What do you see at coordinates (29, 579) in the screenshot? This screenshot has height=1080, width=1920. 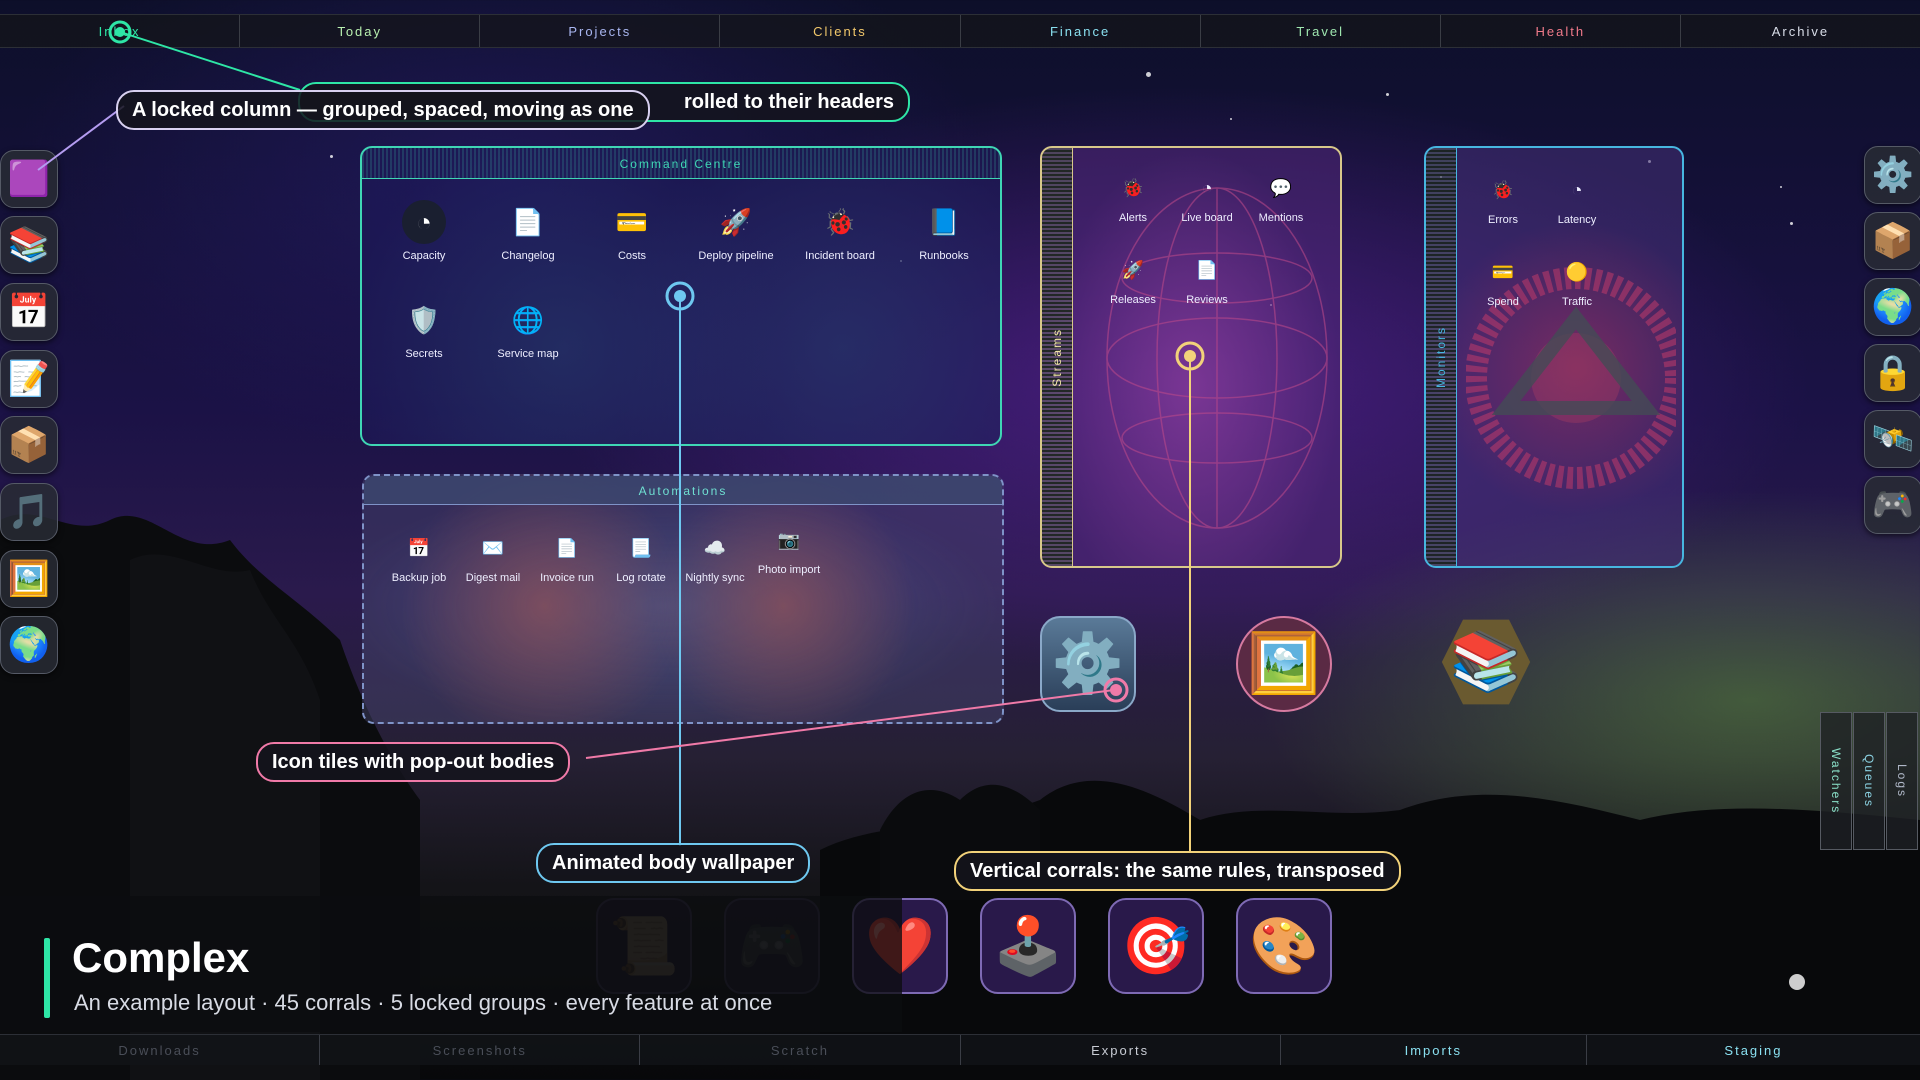 I see `left-dock-picture-icon: 🖼️` at bounding box center [29, 579].